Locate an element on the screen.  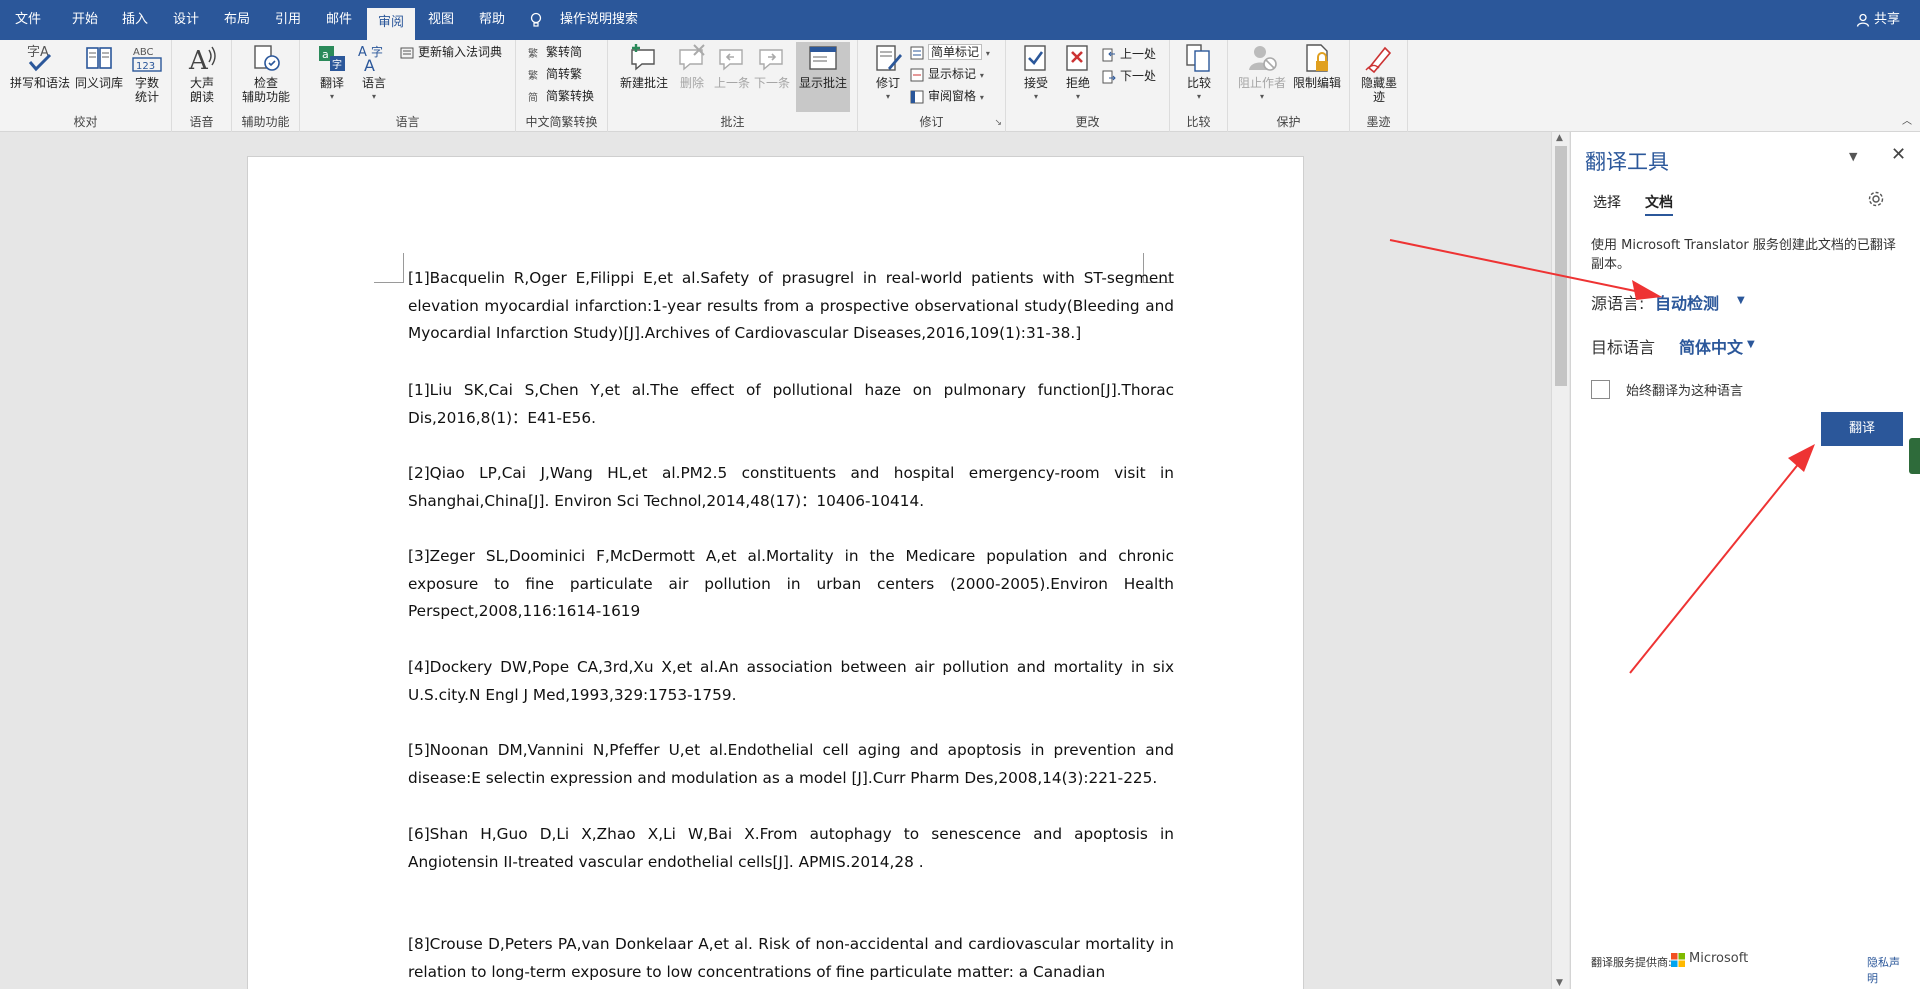
track-changes-button: 修订 ▾ is located at coordinates (888, 73).